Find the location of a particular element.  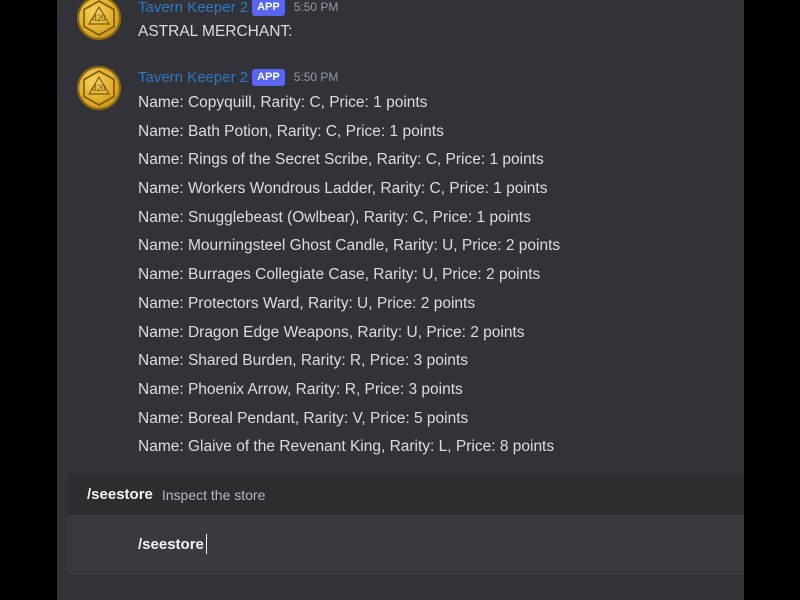

message-line: ASTRAL MERCHANT: is located at coordinates (215, 31).